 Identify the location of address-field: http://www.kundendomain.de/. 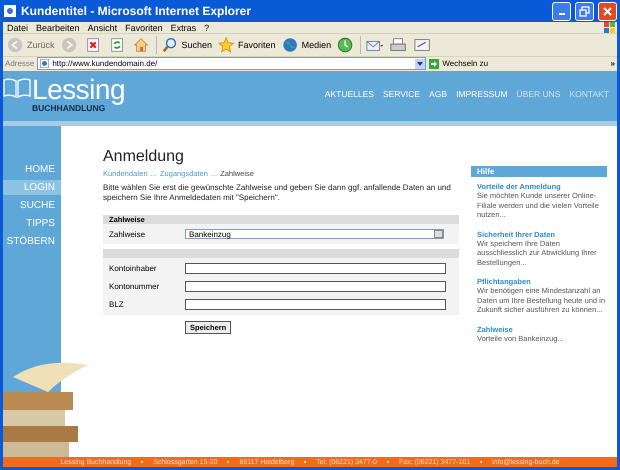
(231, 63).